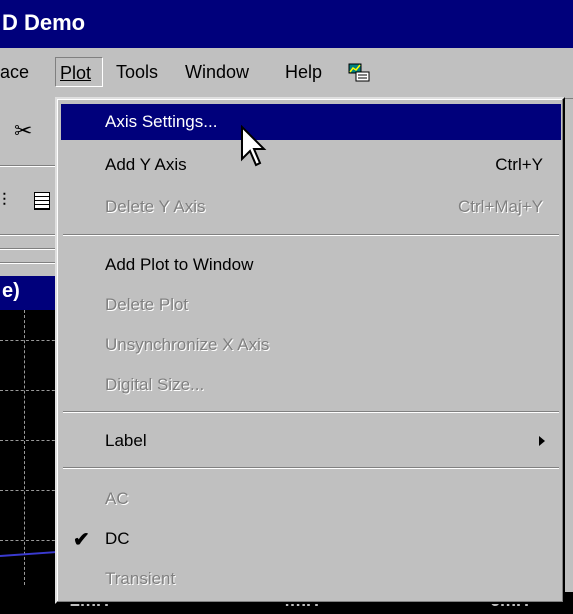 Image resolution: width=573 pixels, height=614 pixels. I want to click on check-icon: ✔, so click(81, 540).